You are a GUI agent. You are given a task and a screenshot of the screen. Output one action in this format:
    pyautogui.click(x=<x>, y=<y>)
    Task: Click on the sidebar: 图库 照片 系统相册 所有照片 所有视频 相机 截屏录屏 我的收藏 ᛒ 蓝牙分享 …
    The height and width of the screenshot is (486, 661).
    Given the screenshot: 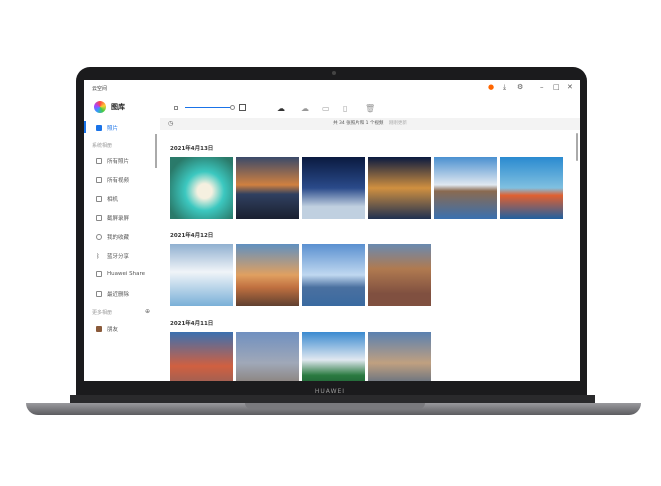 What is the action you would take?
    pyautogui.click(x=122, y=238)
    